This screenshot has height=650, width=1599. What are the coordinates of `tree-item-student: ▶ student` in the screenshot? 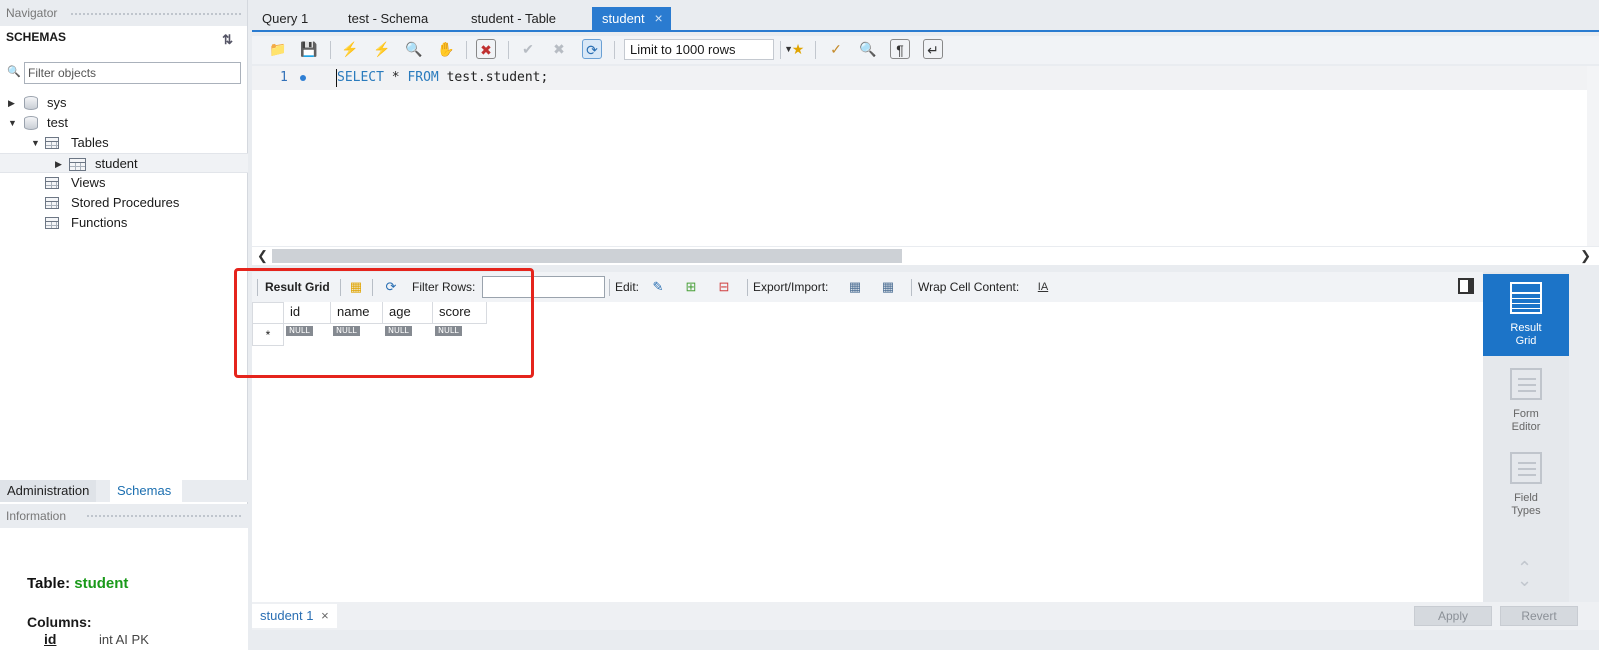 It's located at (124, 163).